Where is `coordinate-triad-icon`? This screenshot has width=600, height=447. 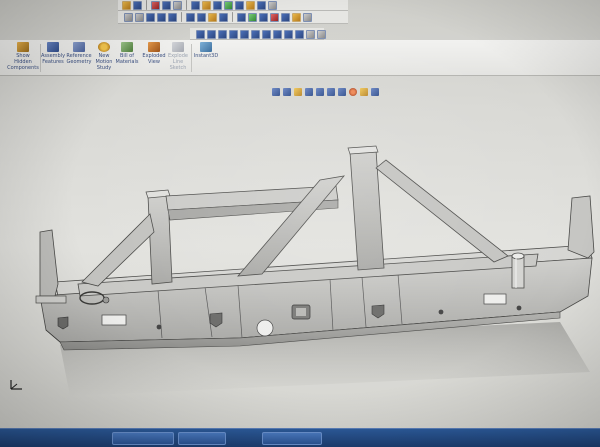 coordinate-triad-icon is located at coordinates (16, 385).